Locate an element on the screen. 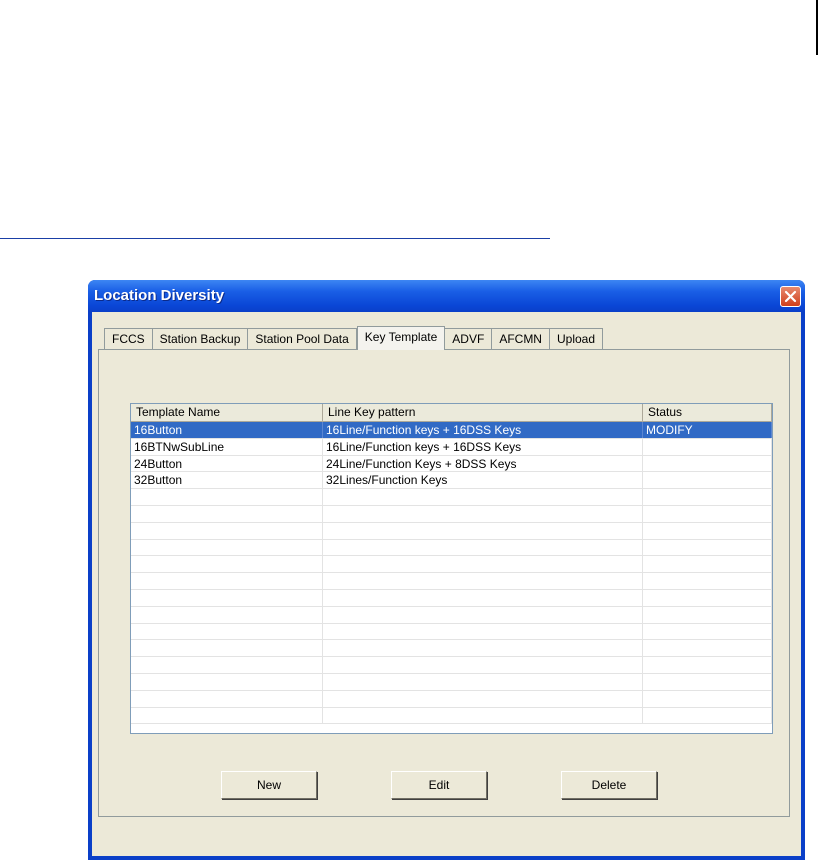 This screenshot has height=863, width=820. table-cell: 24Line/Function Keys + 8DSS Keys is located at coordinates (483, 463).